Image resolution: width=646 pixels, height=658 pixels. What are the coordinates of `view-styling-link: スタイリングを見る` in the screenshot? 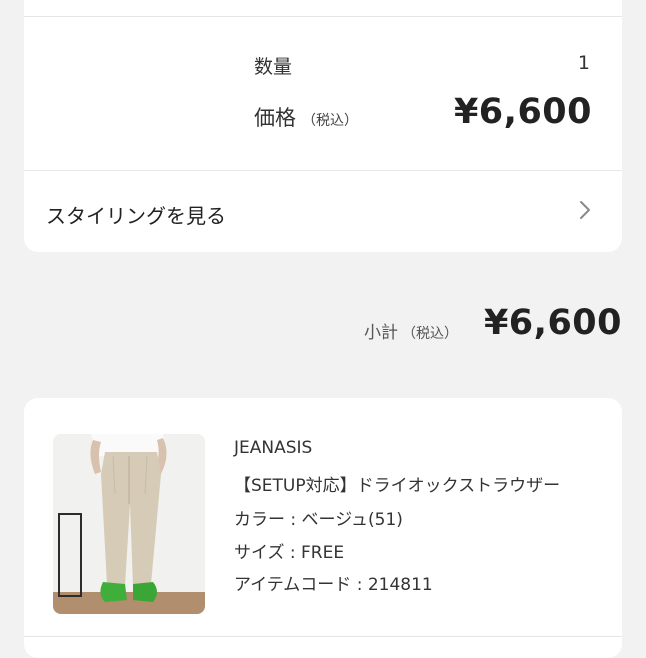 It's located at (323, 211).